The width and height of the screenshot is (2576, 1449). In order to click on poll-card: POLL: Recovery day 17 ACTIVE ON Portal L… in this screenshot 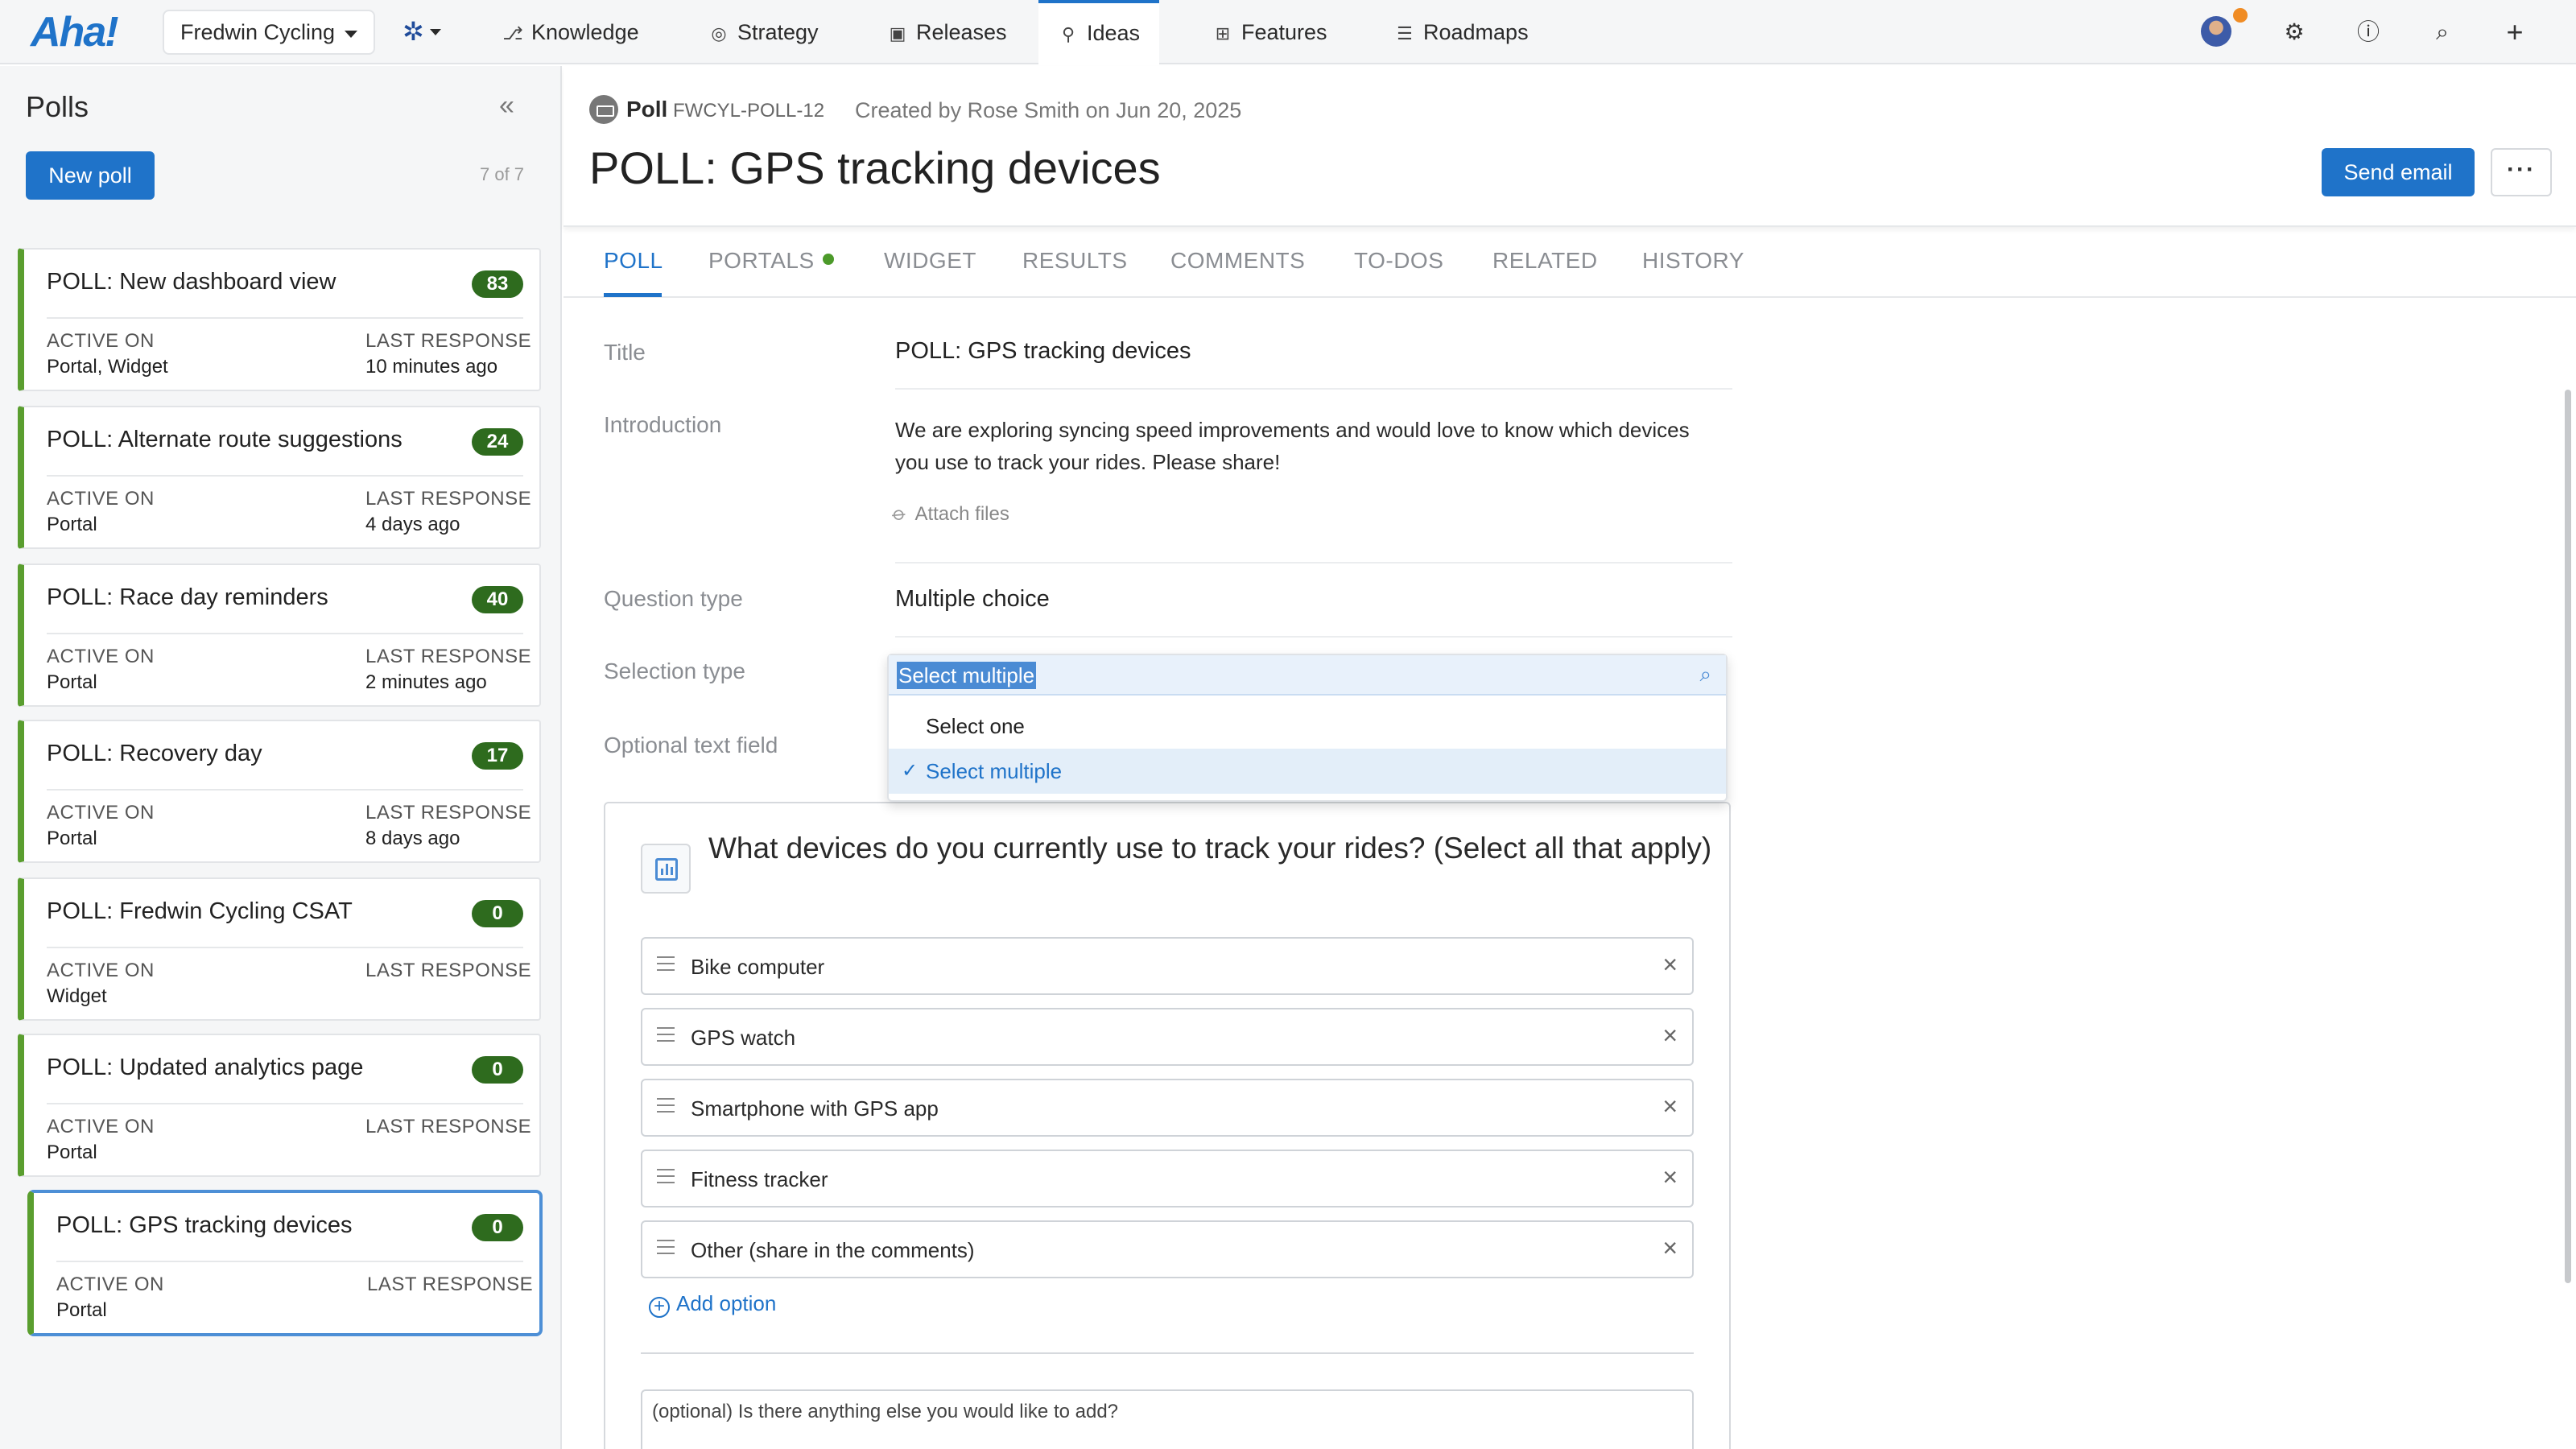, I will do `click(279, 791)`.